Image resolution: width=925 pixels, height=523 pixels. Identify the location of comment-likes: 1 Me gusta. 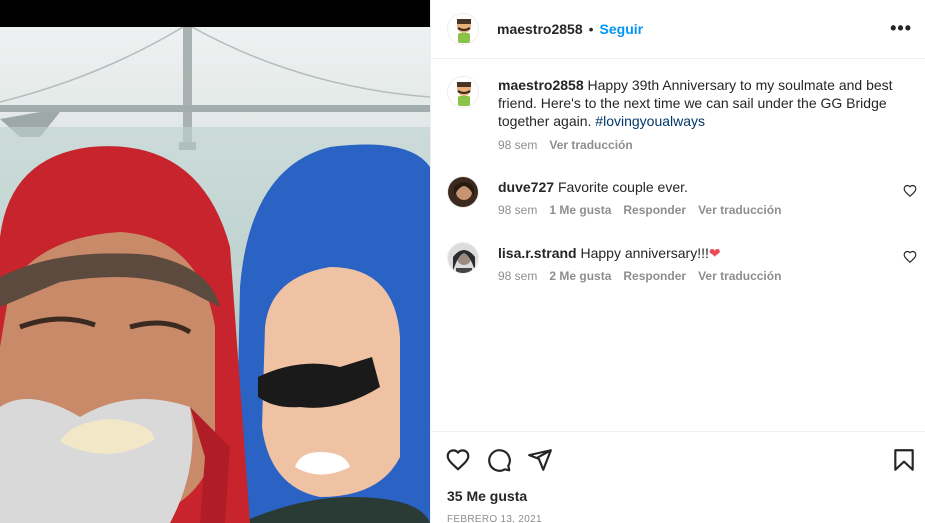
(580, 210).